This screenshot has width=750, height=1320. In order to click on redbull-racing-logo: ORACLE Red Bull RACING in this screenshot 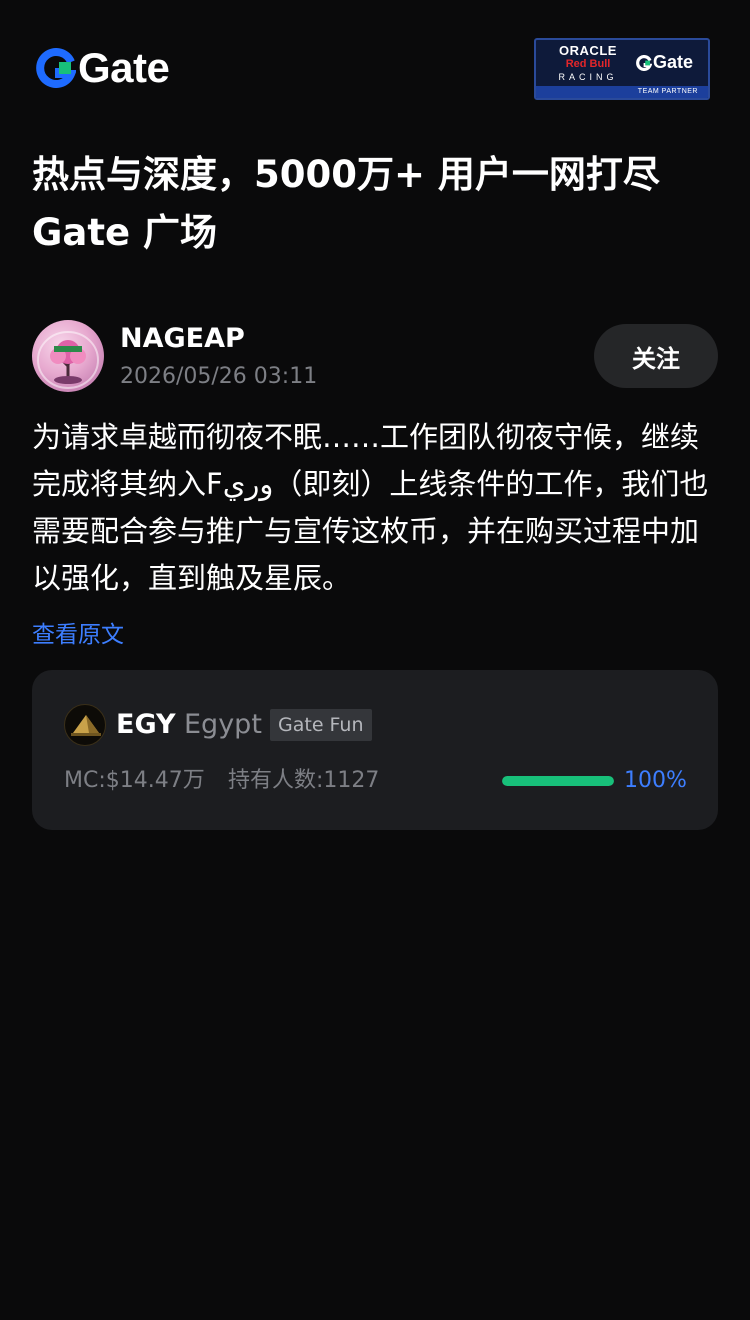, I will do `click(588, 66)`.